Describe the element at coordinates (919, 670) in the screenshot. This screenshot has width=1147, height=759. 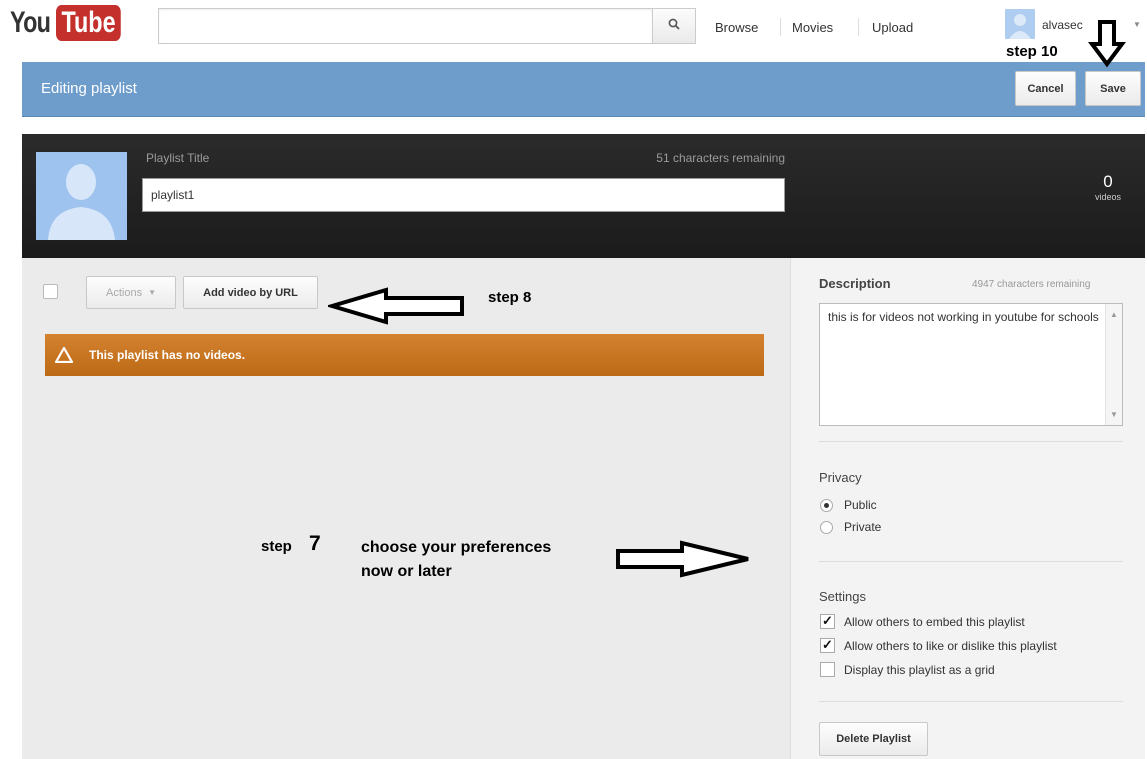
I see `grid-checkbox-label: Display this playlist as a grid` at that location.